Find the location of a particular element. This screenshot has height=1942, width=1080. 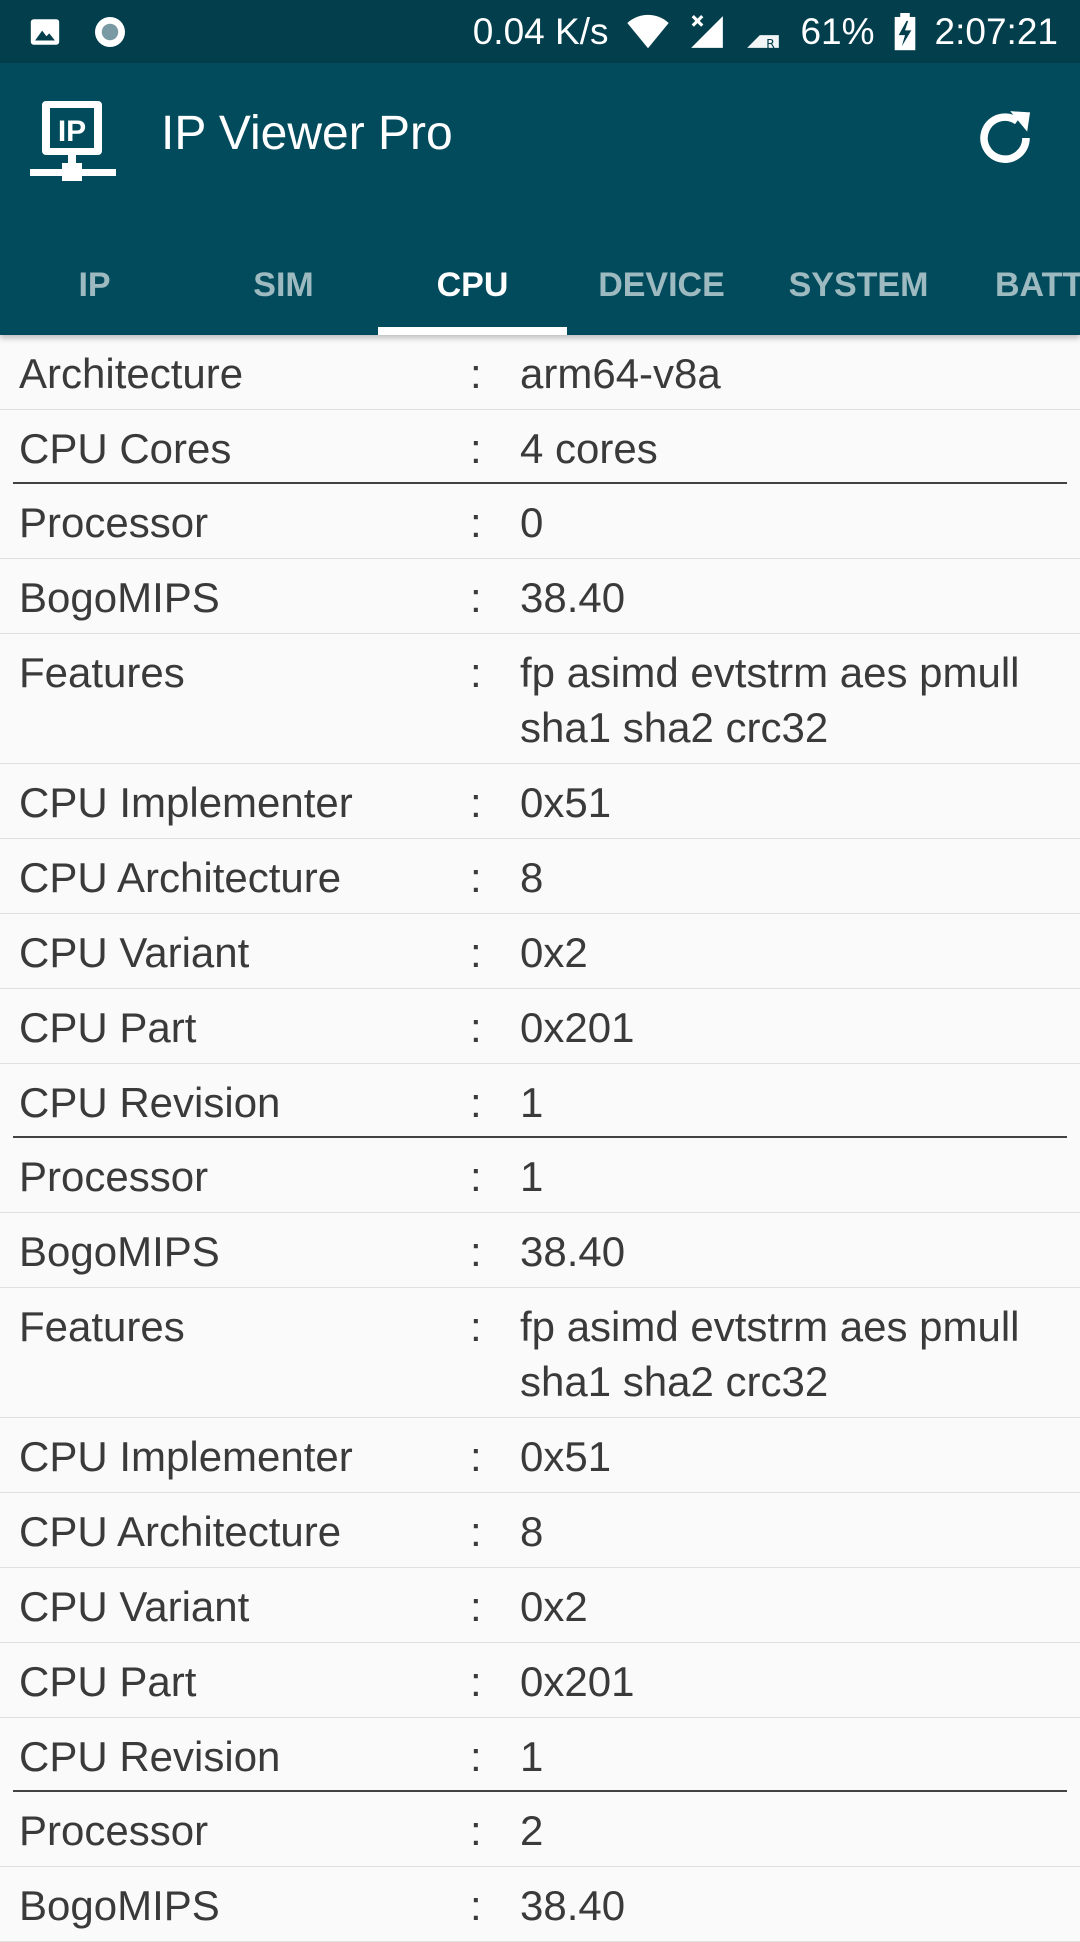

tab-bar: IP SIM CPU DEVICE SYSTEM BATT is located at coordinates (540, 285).